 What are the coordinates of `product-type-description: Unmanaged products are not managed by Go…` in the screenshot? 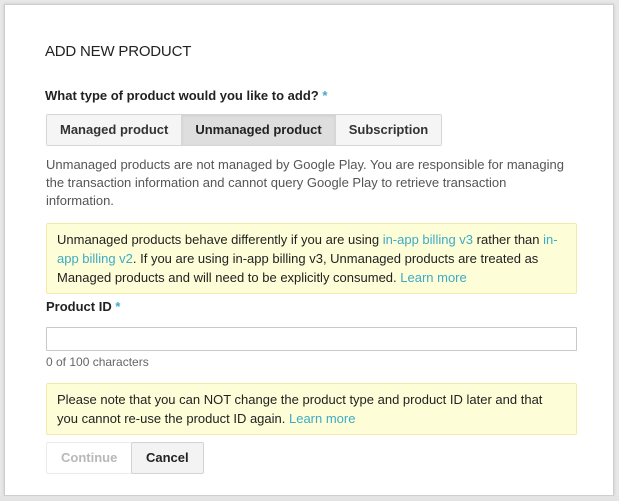 It's located at (305, 182).